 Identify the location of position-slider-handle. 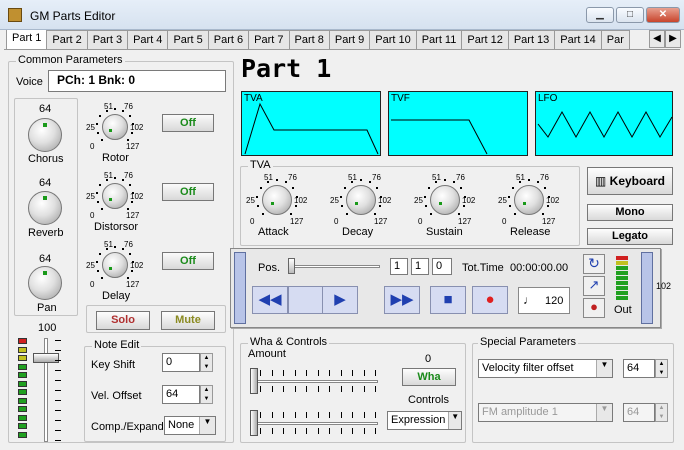
(291, 266).